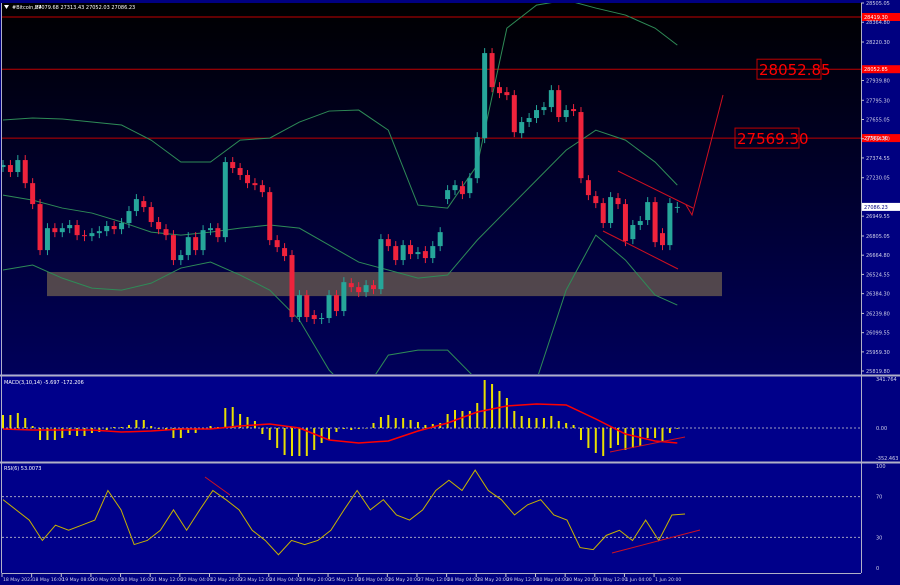  Describe the element at coordinates (523, 580) in the screenshot. I see `time-axis-label: 29 May 12:00` at that location.